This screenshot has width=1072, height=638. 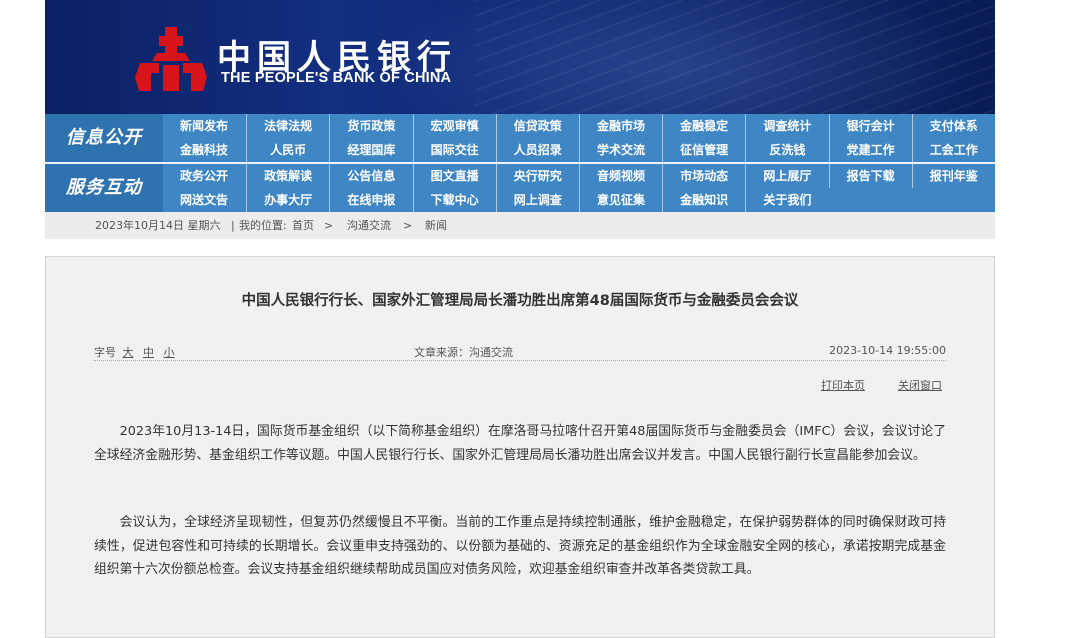 I want to click on nav-item: 反洗钱, so click(x=786, y=150).